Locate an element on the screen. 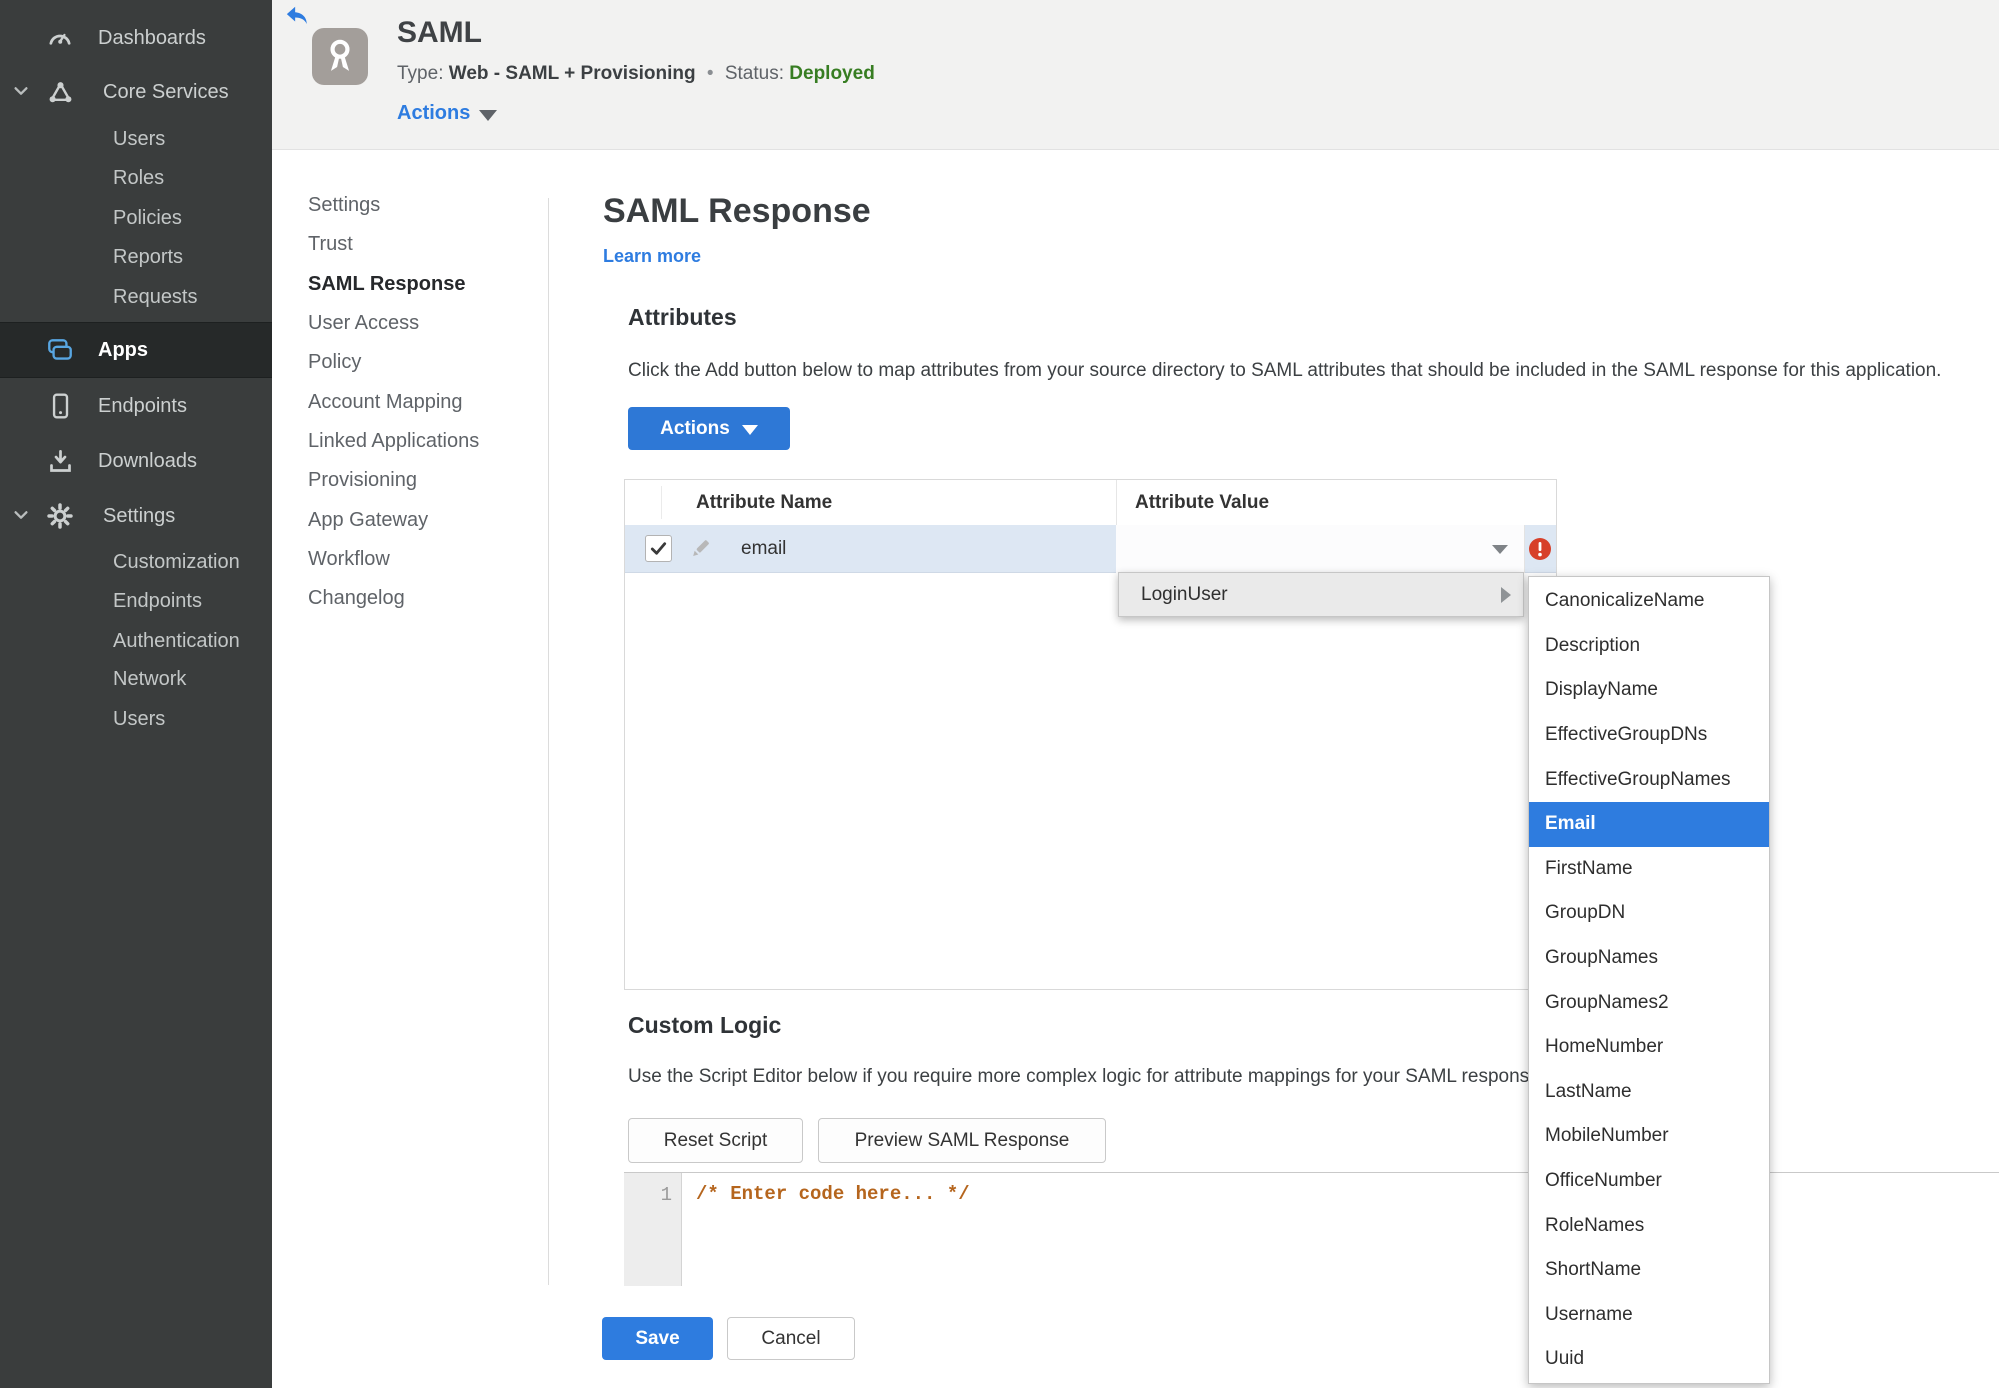 The width and height of the screenshot is (1999, 1388). page-title: SAML is located at coordinates (439, 32).